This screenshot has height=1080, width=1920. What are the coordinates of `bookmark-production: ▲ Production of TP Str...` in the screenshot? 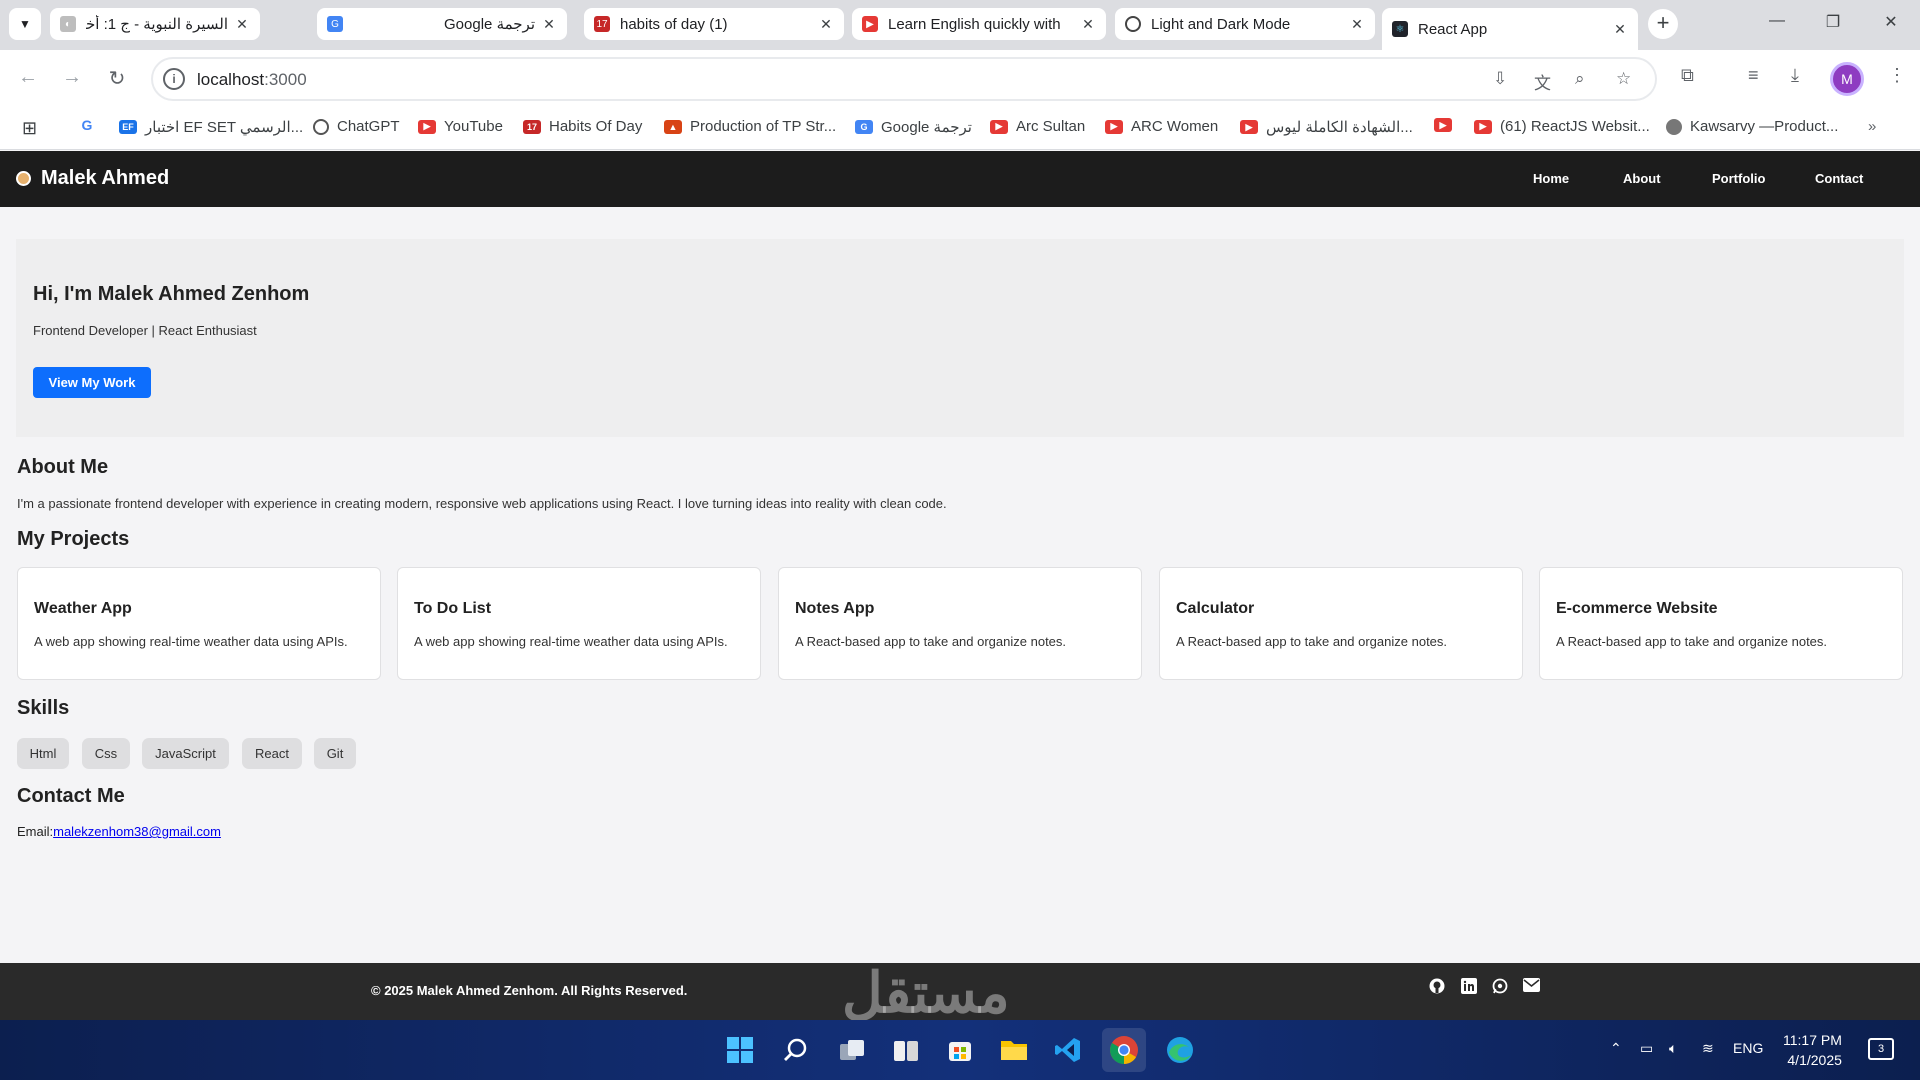 It's located at (750, 126).